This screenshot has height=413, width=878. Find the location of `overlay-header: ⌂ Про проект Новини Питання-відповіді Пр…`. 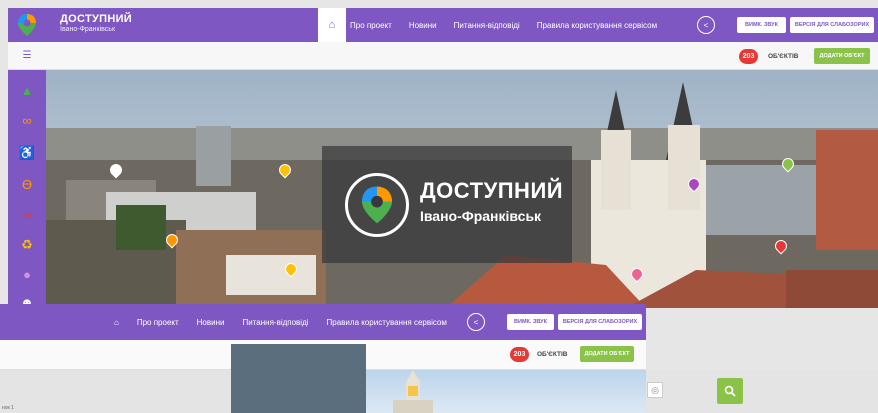

overlay-header: ⌂ Про проект Новини Питання-відповіді Пр… is located at coordinates (323, 322).